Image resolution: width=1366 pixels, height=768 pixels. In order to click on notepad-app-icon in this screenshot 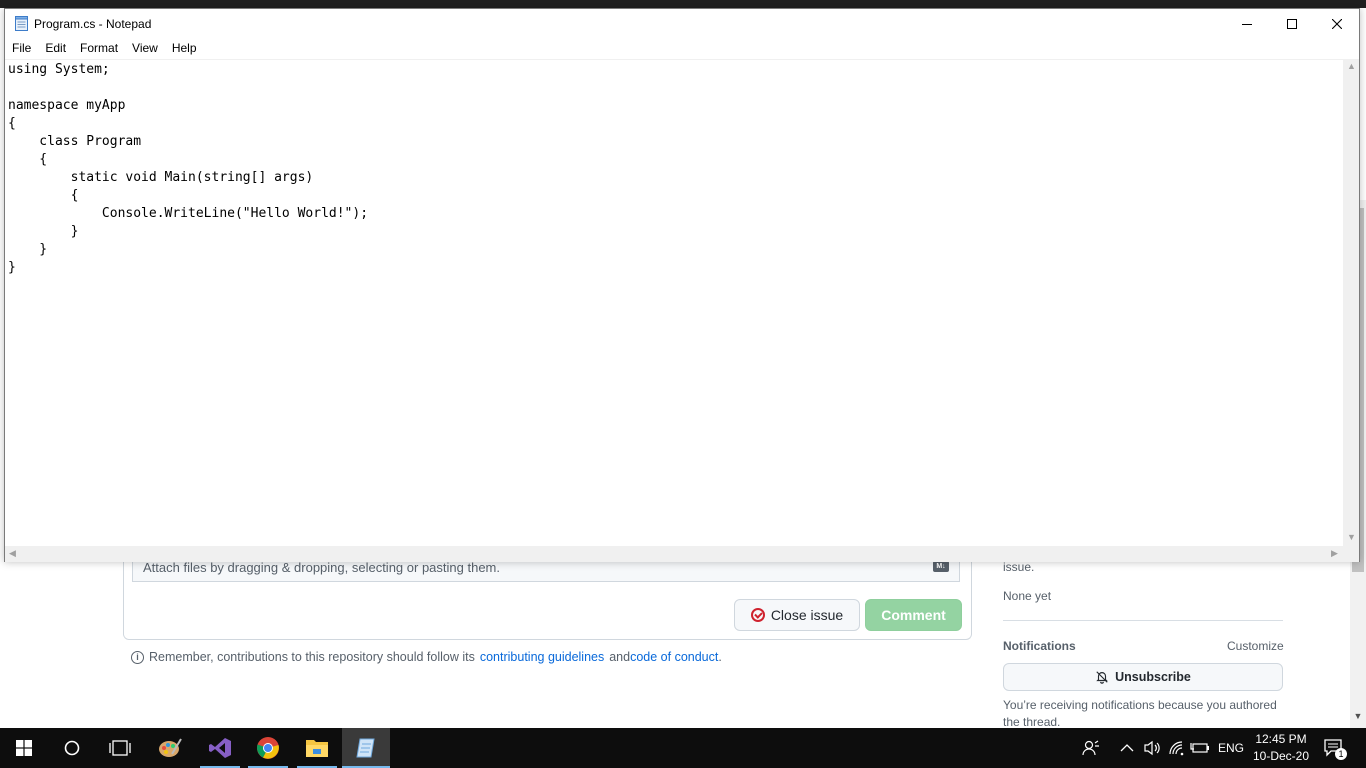, I will do `click(21, 23)`.